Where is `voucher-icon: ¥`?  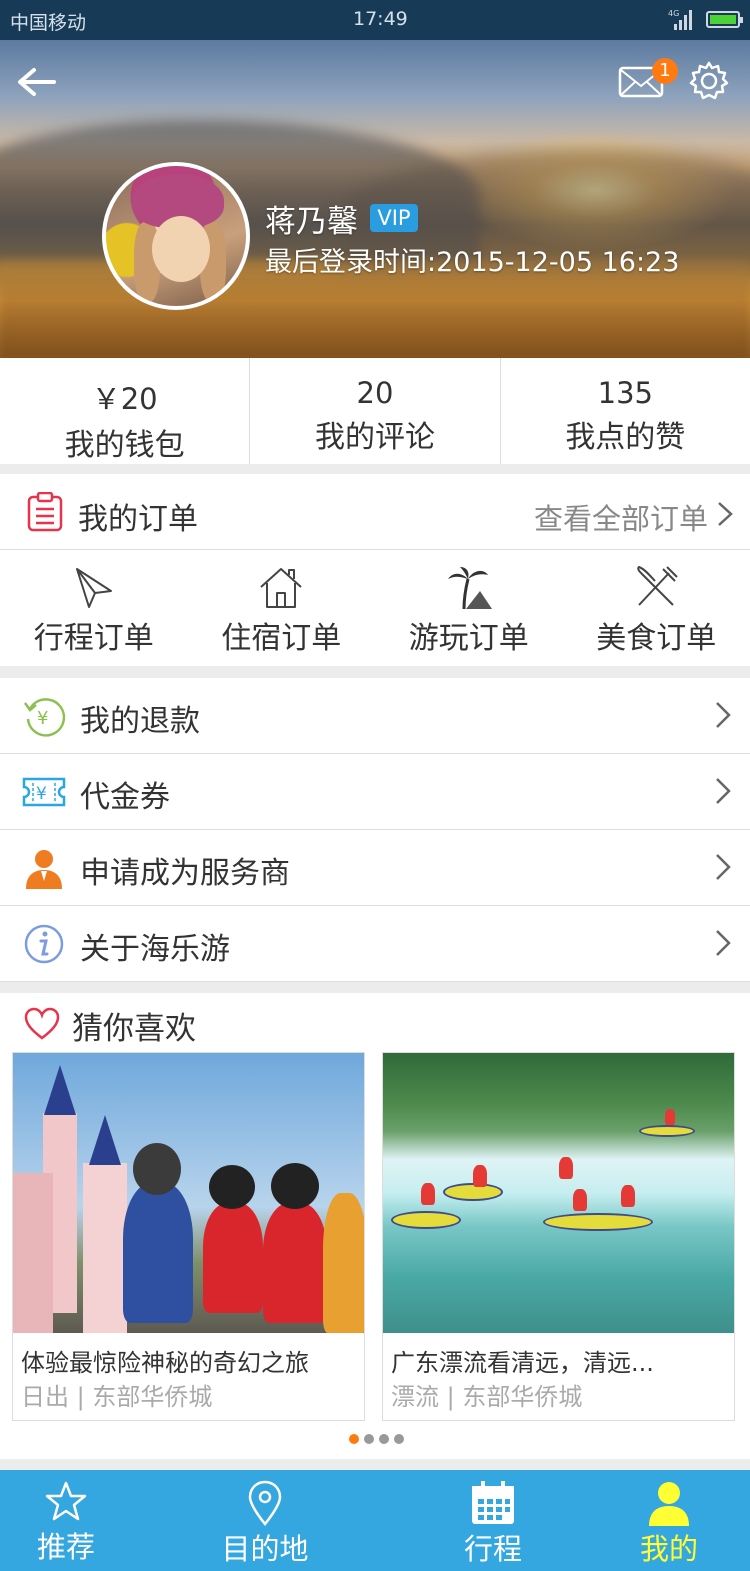 voucher-icon: ¥ is located at coordinates (44, 792).